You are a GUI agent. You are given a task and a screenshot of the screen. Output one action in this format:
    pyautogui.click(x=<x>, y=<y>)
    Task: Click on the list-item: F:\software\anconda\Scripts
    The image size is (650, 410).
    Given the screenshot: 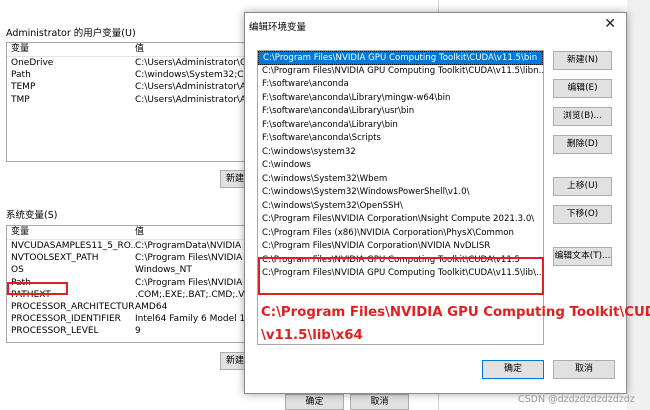 What is the action you would take?
    pyautogui.click(x=400, y=139)
    